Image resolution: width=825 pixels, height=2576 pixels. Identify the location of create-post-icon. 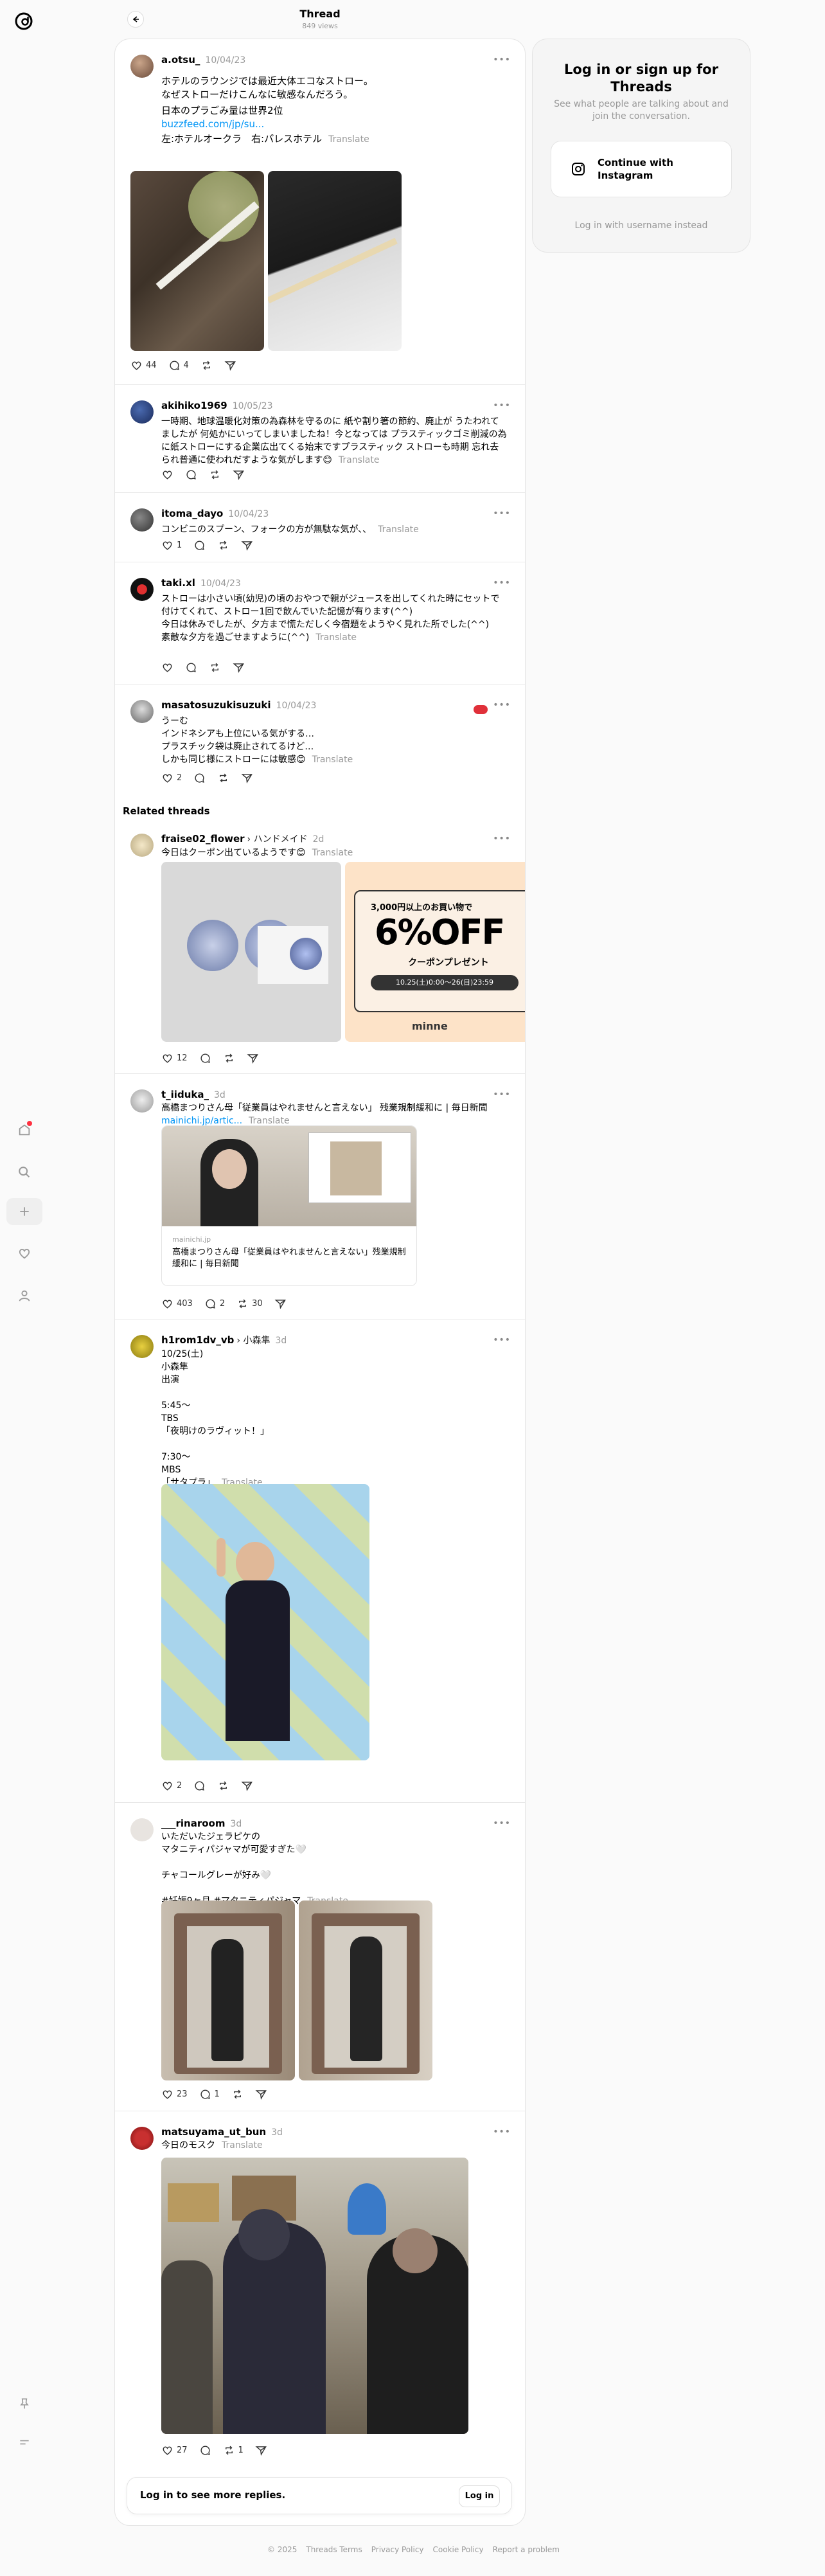
(24, 1211).